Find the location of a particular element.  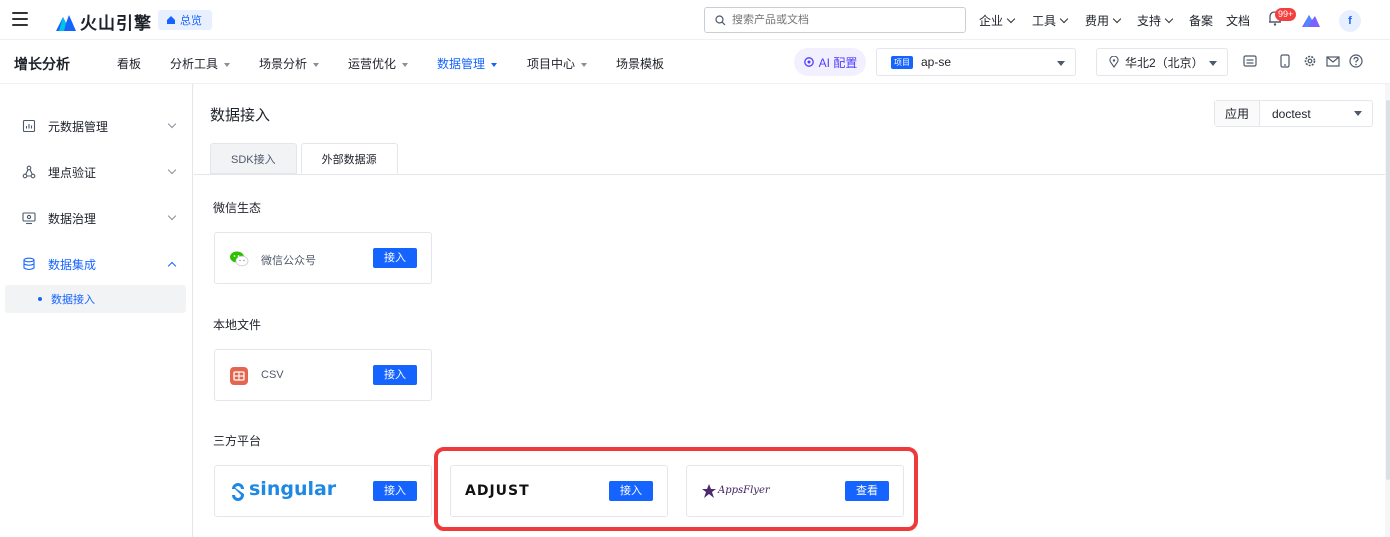

chart-doc-icon is located at coordinates (29, 126).